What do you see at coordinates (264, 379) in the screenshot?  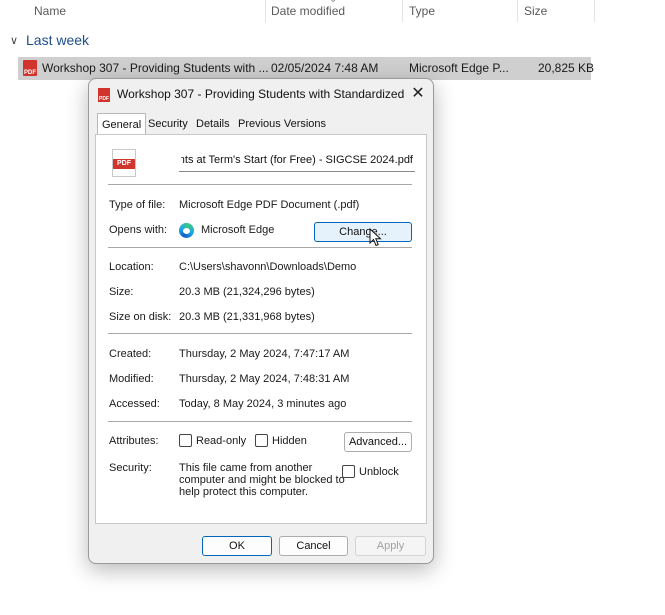 I see `modified-value: Thursday, 2 May 2024, 7:48:31 AM` at bounding box center [264, 379].